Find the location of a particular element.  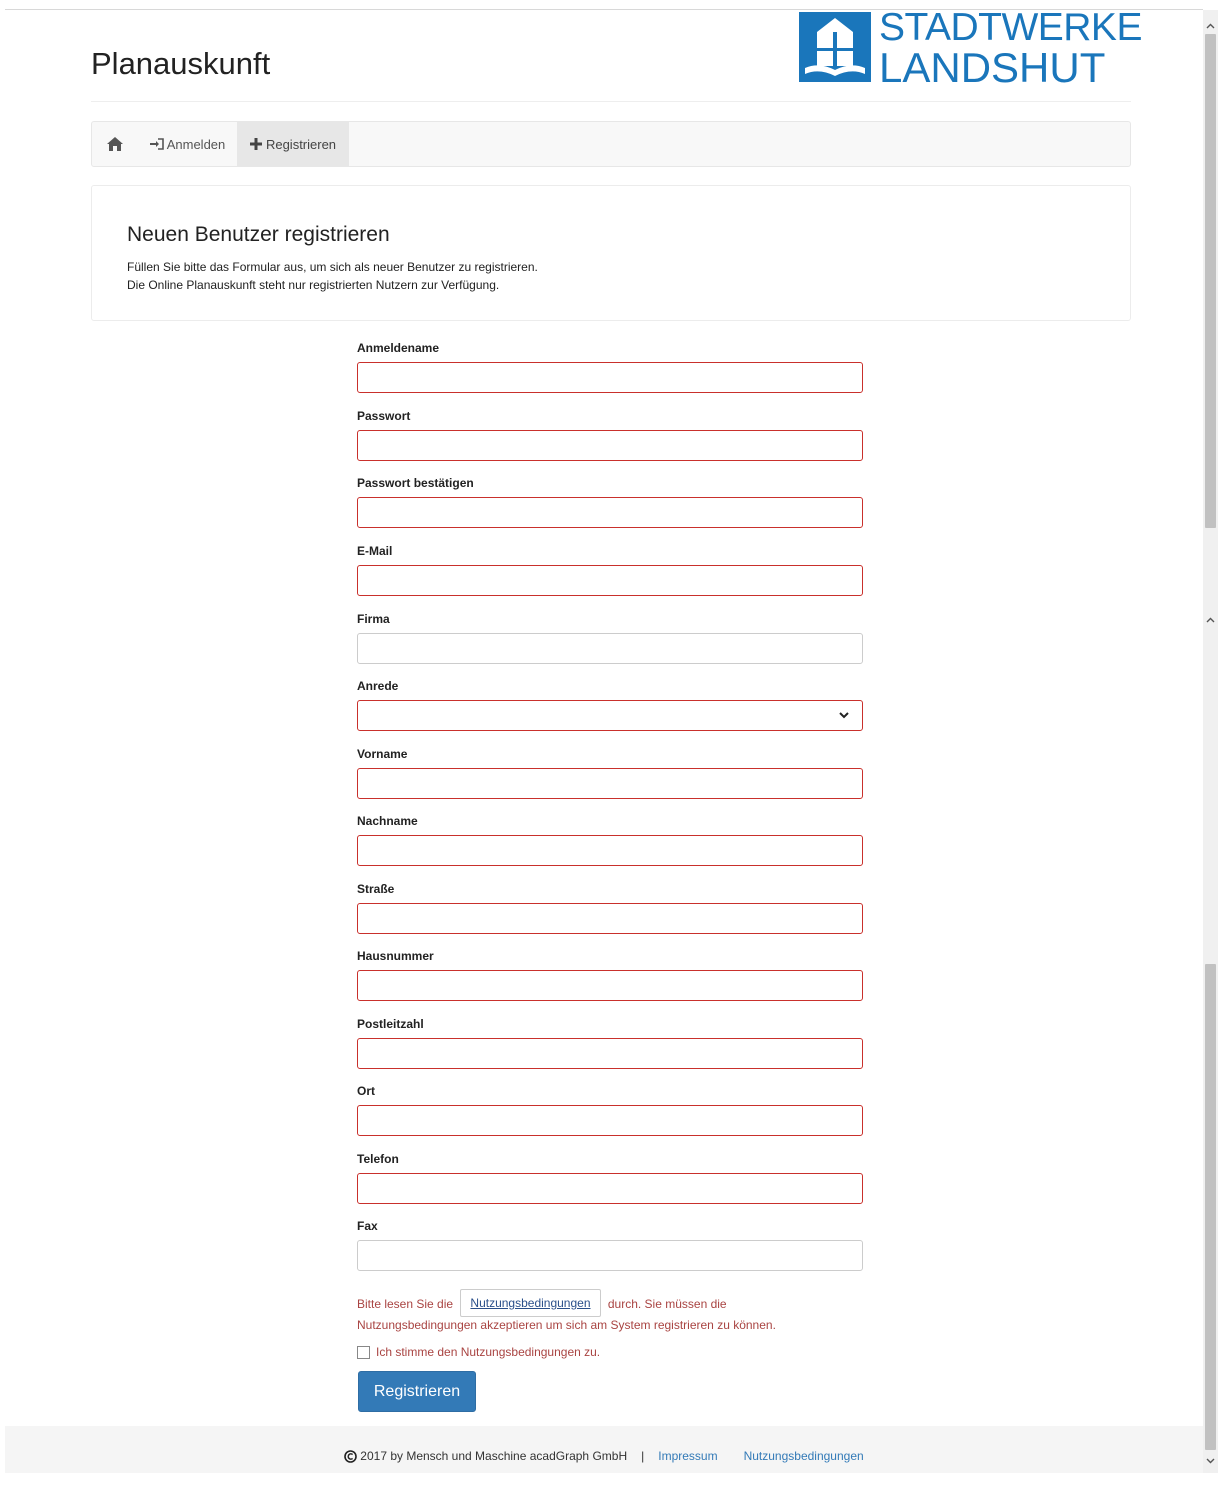

logo-text-line2: LANDSHUT is located at coordinates (992, 67).